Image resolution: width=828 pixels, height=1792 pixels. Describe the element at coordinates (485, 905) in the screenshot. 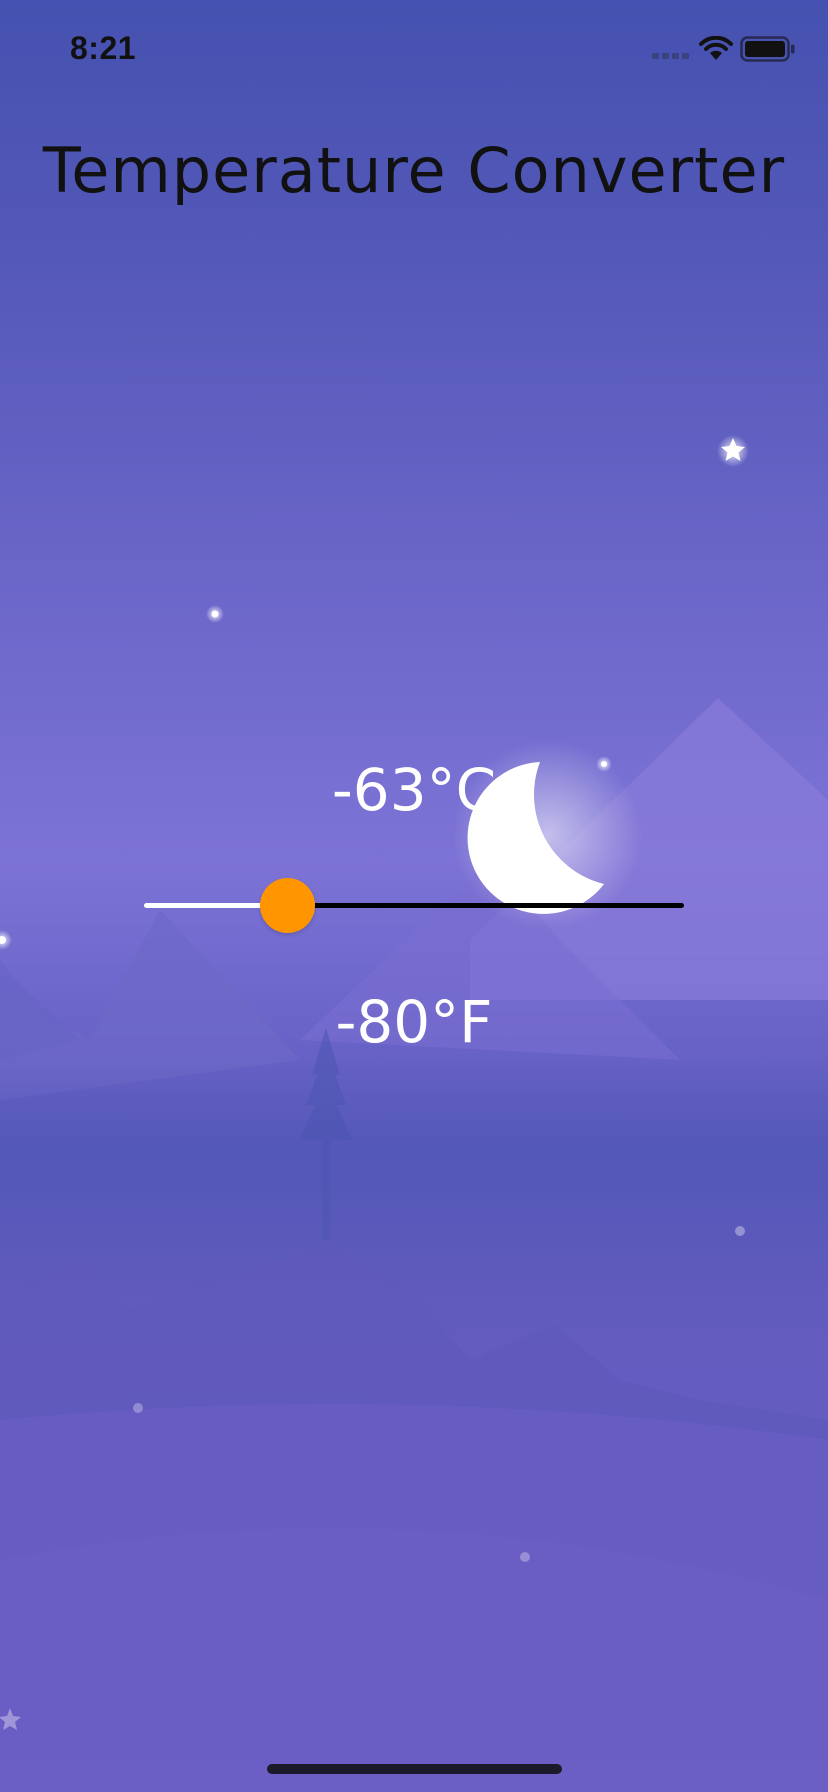

I see `slider-track-remaining` at that location.